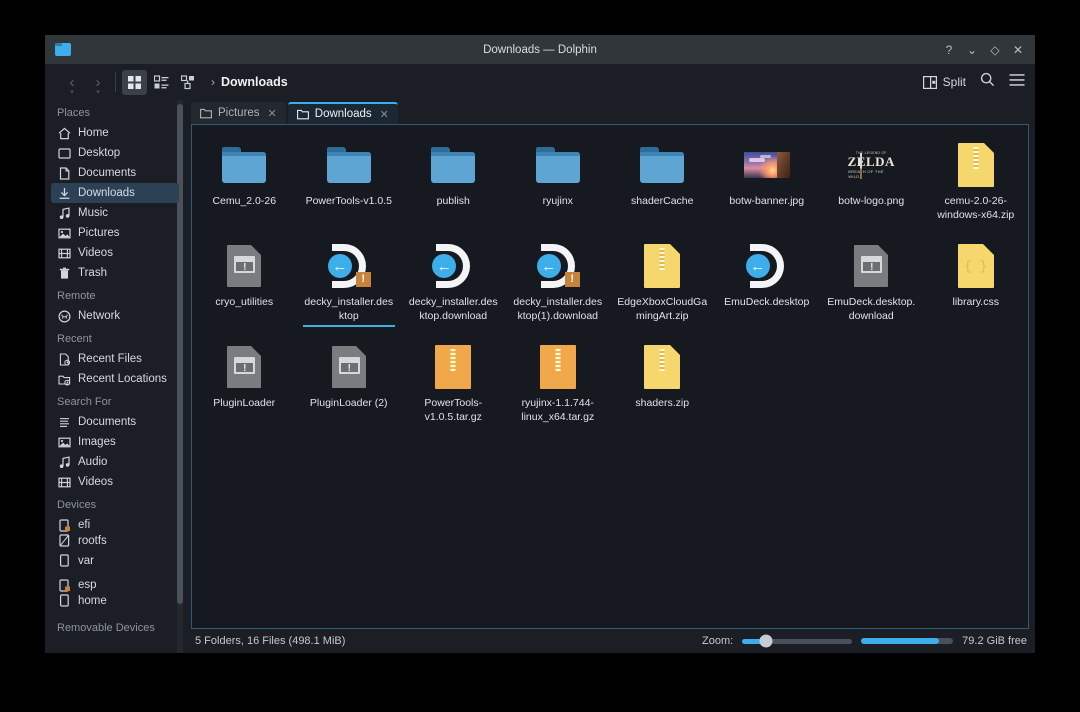  What do you see at coordinates (64, 379) in the screenshot?
I see `recent-locations-icon` at bounding box center [64, 379].